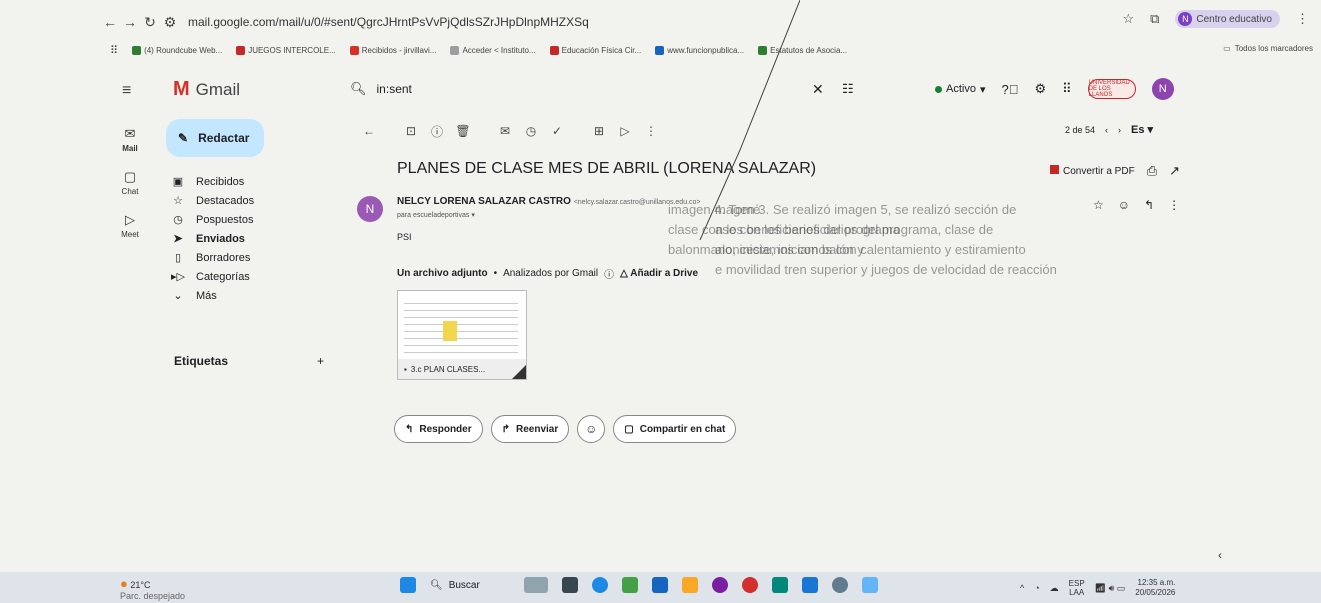 This screenshot has width=1321, height=603. What do you see at coordinates (530, 429) in the screenshot?
I see `forward-button: ↱ Reenviar` at bounding box center [530, 429].